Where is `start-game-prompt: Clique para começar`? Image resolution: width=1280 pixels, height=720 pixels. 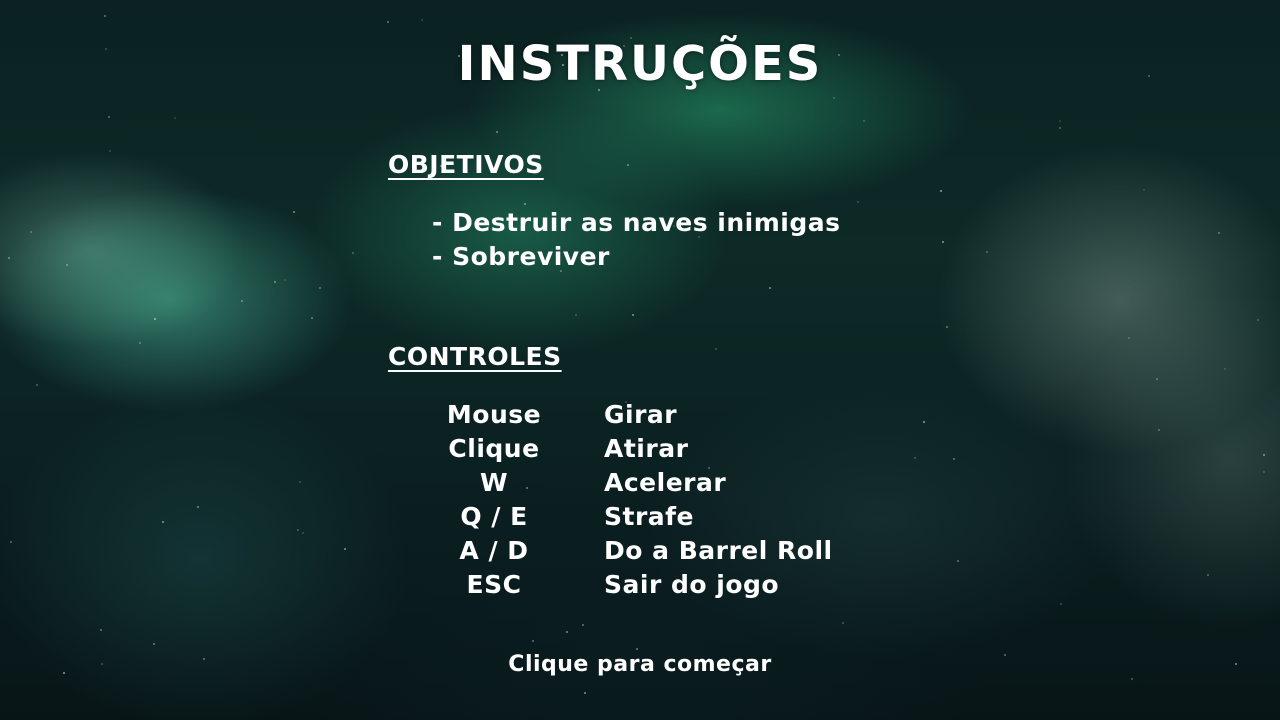 start-game-prompt: Clique para começar is located at coordinates (640, 664).